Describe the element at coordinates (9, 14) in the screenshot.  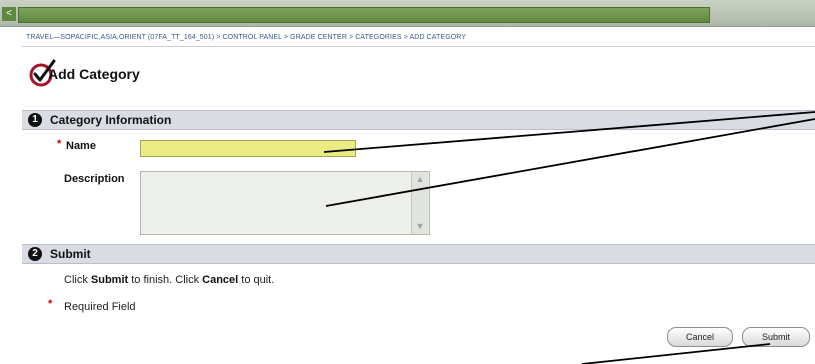
I see `scroll-left-arrow-icon: <` at that location.